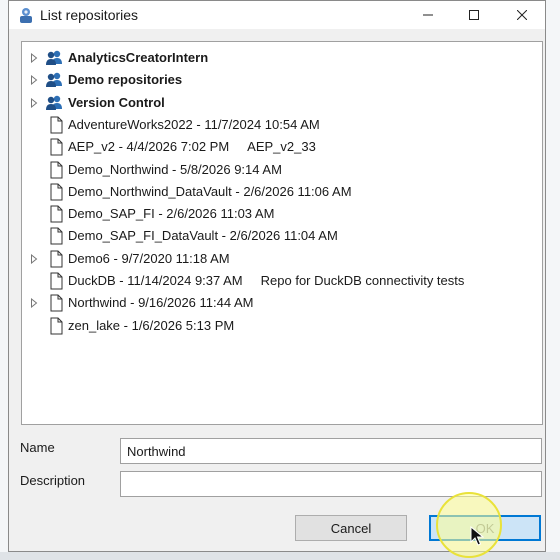 This screenshot has height=560, width=560. I want to click on tree-item-label: zen_lake - 1/6/2026 5:13 PM, so click(151, 325).